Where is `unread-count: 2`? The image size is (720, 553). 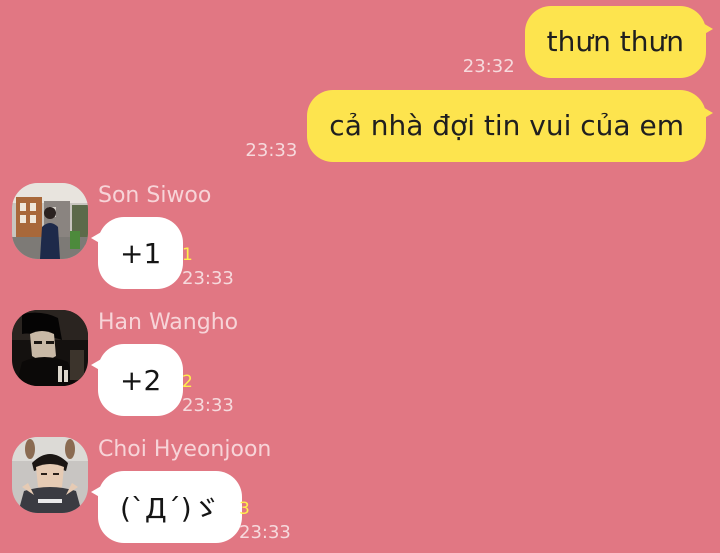 unread-count: 2 is located at coordinates (187, 382).